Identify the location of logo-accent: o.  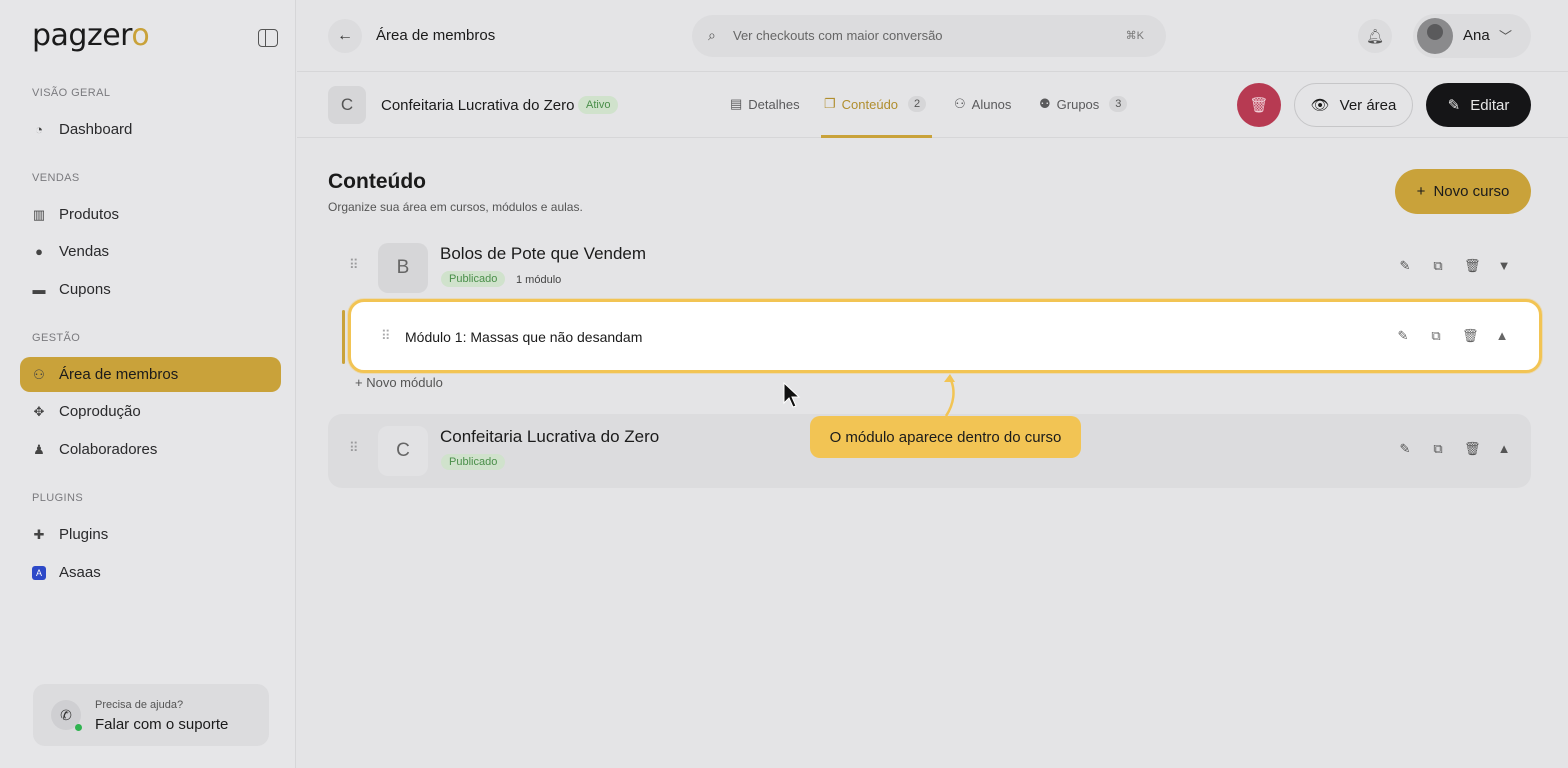
(140, 35).